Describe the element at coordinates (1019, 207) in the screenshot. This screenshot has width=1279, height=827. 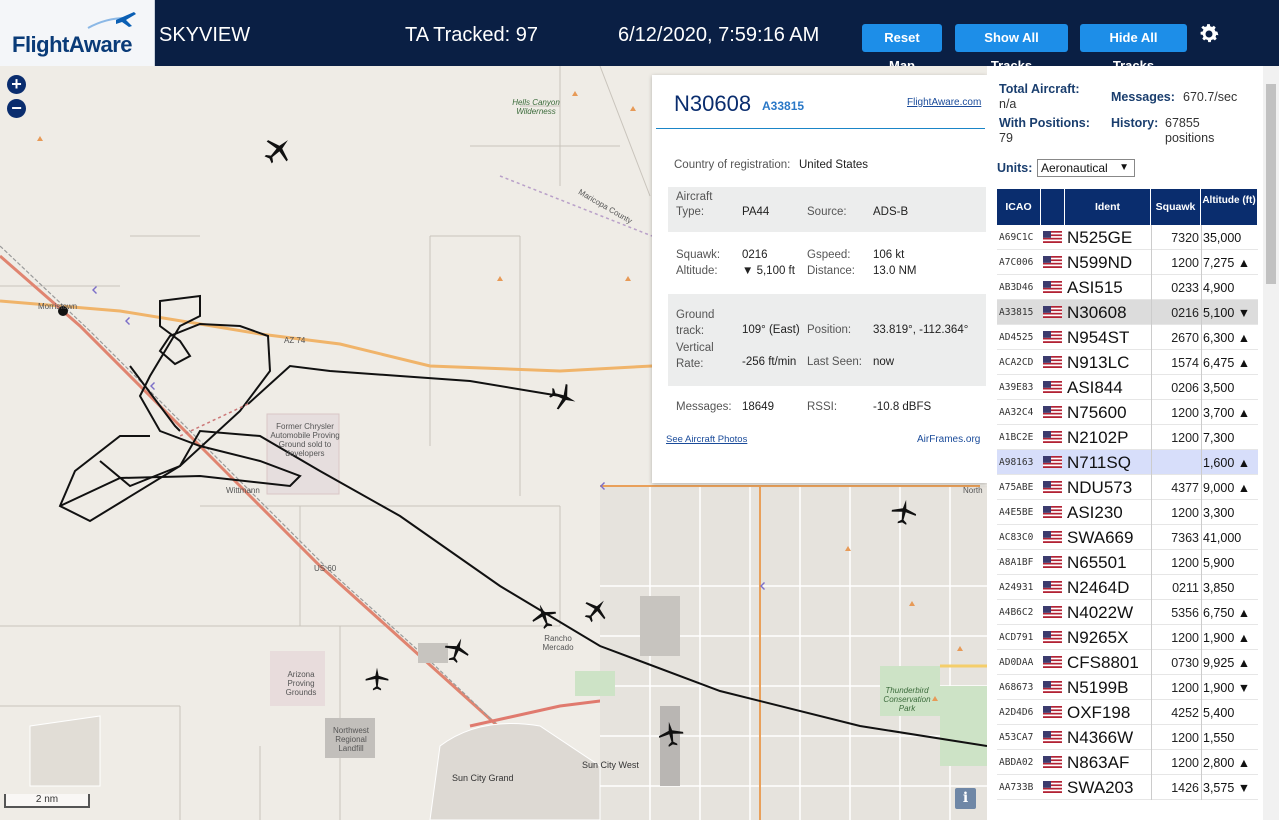
I see `col-icao: ICAO` at that location.